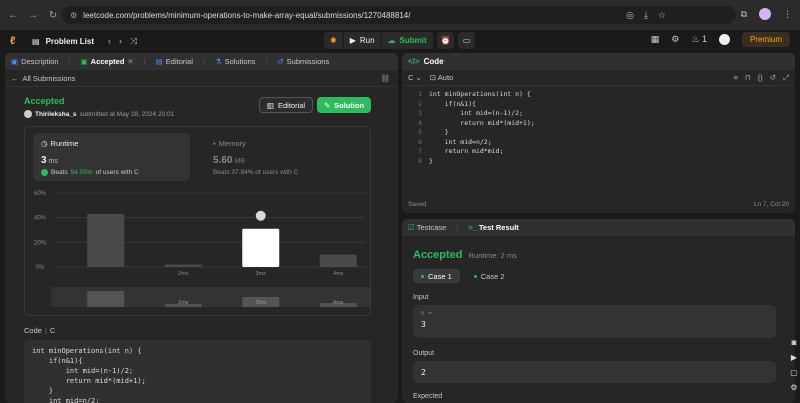 Image resolution: width=800 pixels, height=403 pixels. Describe the element at coordinates (53, 15) in the screenshot. I see `reload-icon: ↻` at that location.